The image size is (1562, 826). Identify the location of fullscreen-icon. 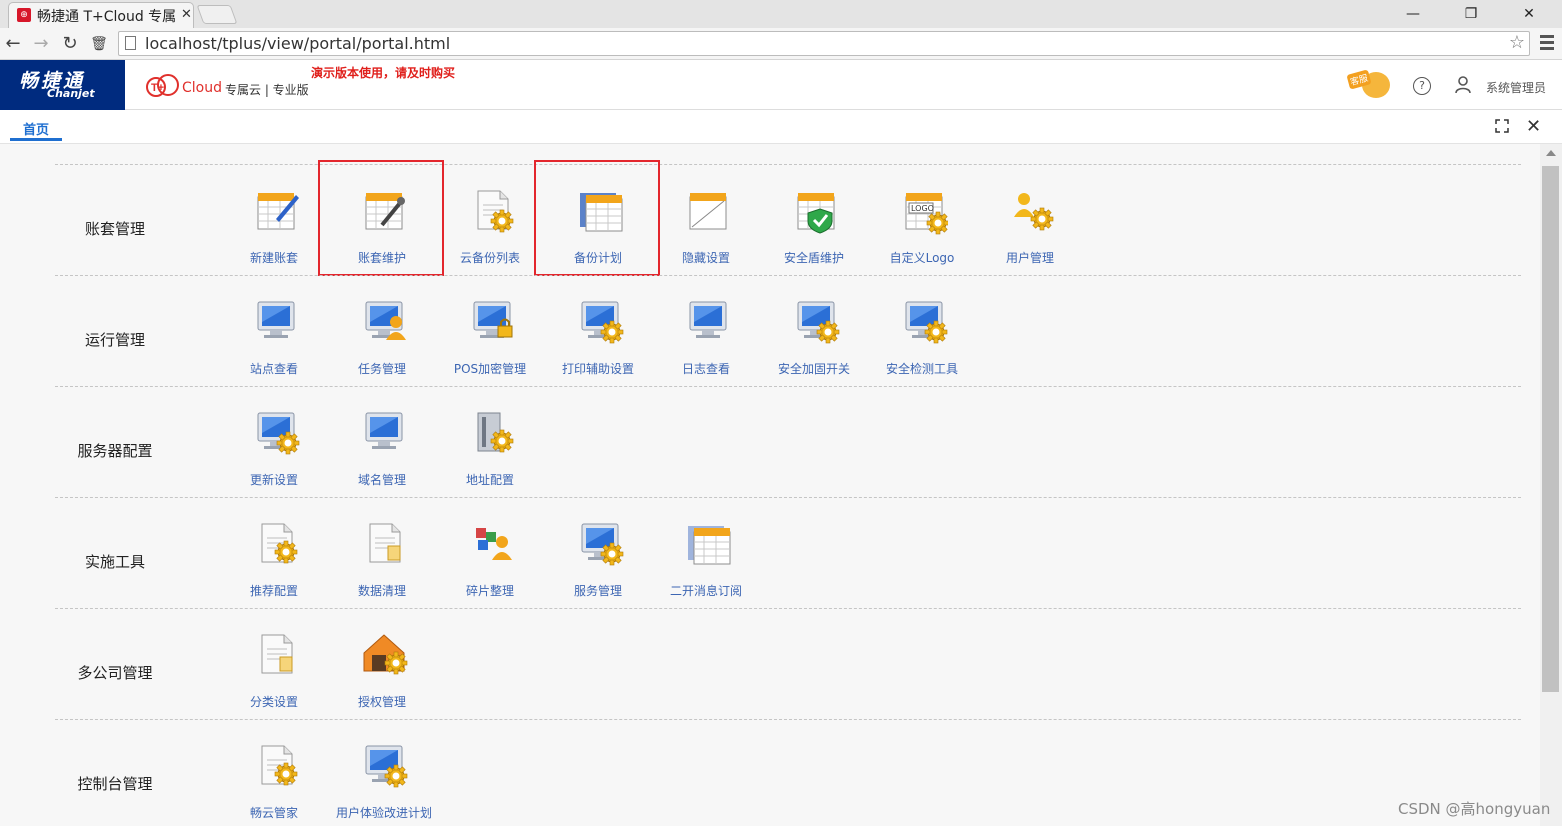
(1502, 126).